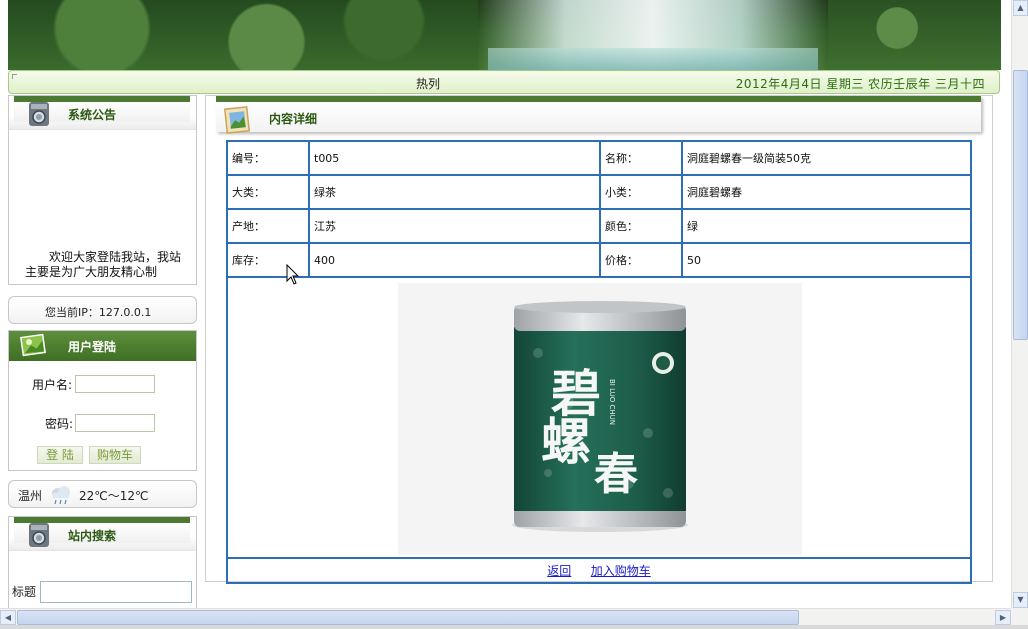  Describe the element at coordinates (1020, 600) in the screenshot. I see `scroll-down-arrow-icon: ▼` at that location.